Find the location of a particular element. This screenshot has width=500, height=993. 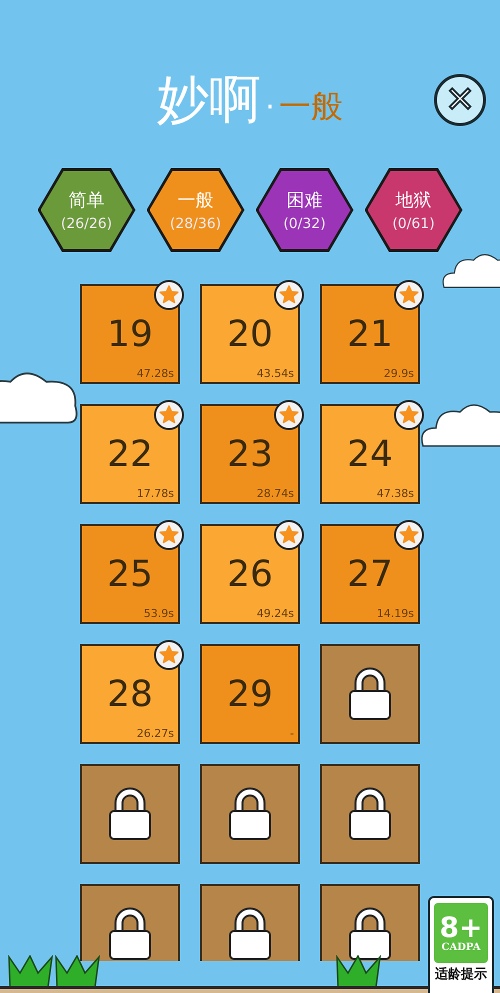

close-button: × is located at coordinates (460, 100).